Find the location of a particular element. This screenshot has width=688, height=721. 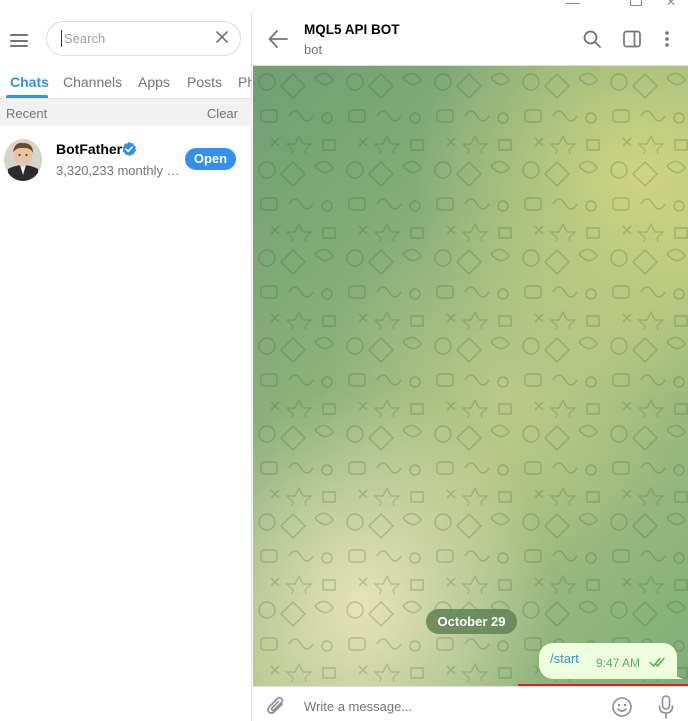

list-item: BotFather 3,320,233 monthly users Open is located at coordinates (126, 158).